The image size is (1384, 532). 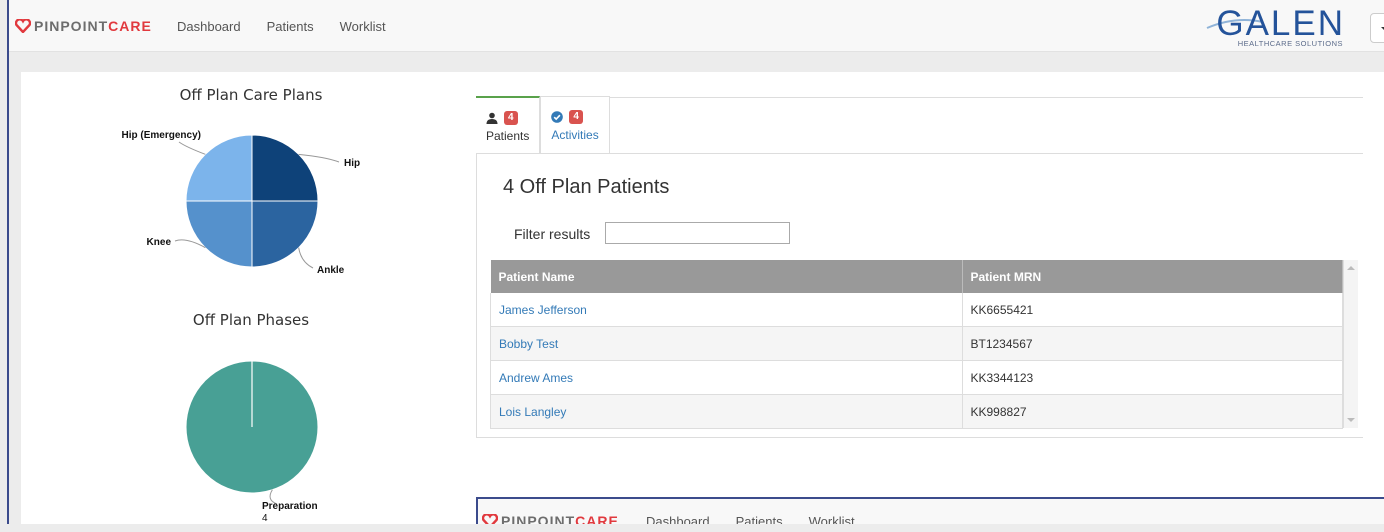 I want to click on tab-patients-count: 4, so click(x=511, y=117).